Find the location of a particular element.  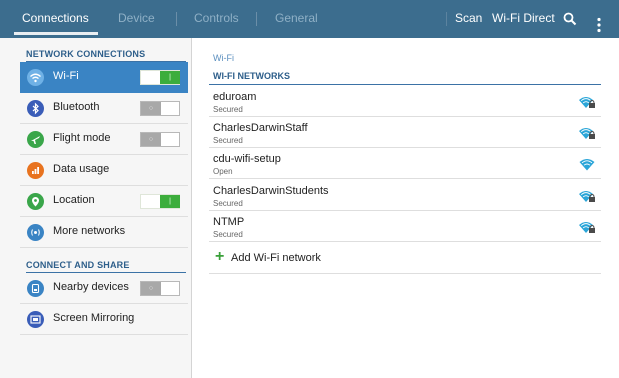

sidebar-item-wifi: Wi-Fi | is located at coordinates (104, 77).